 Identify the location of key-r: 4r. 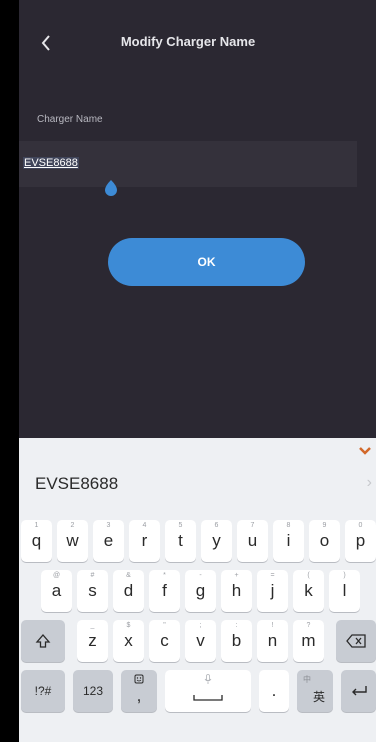
(144, 541).